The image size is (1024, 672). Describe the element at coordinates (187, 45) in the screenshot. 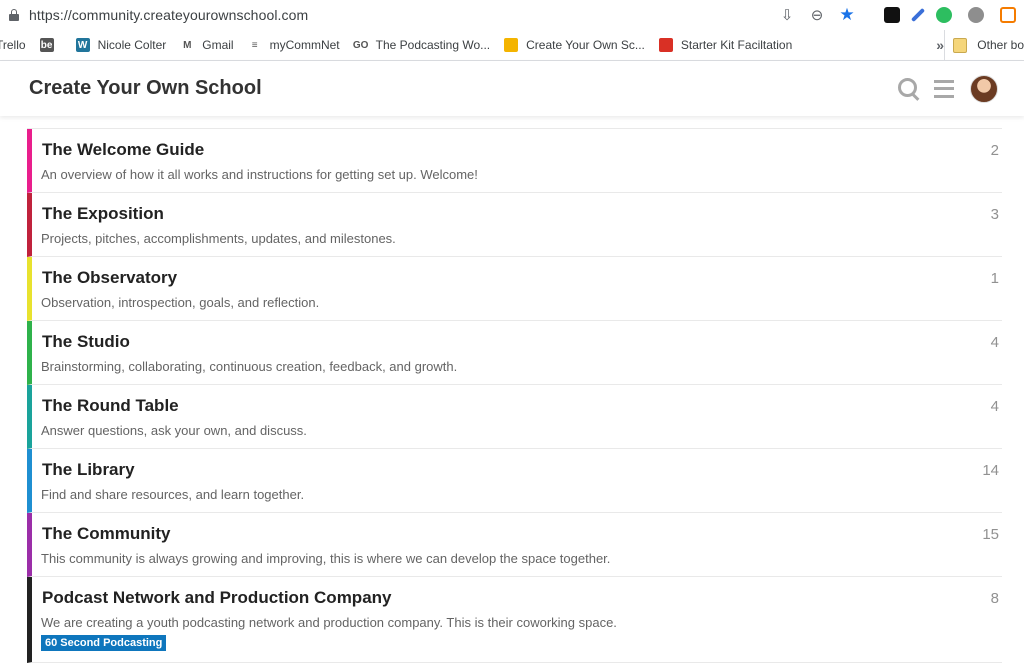

I see `gmail-icon: M` at that location.